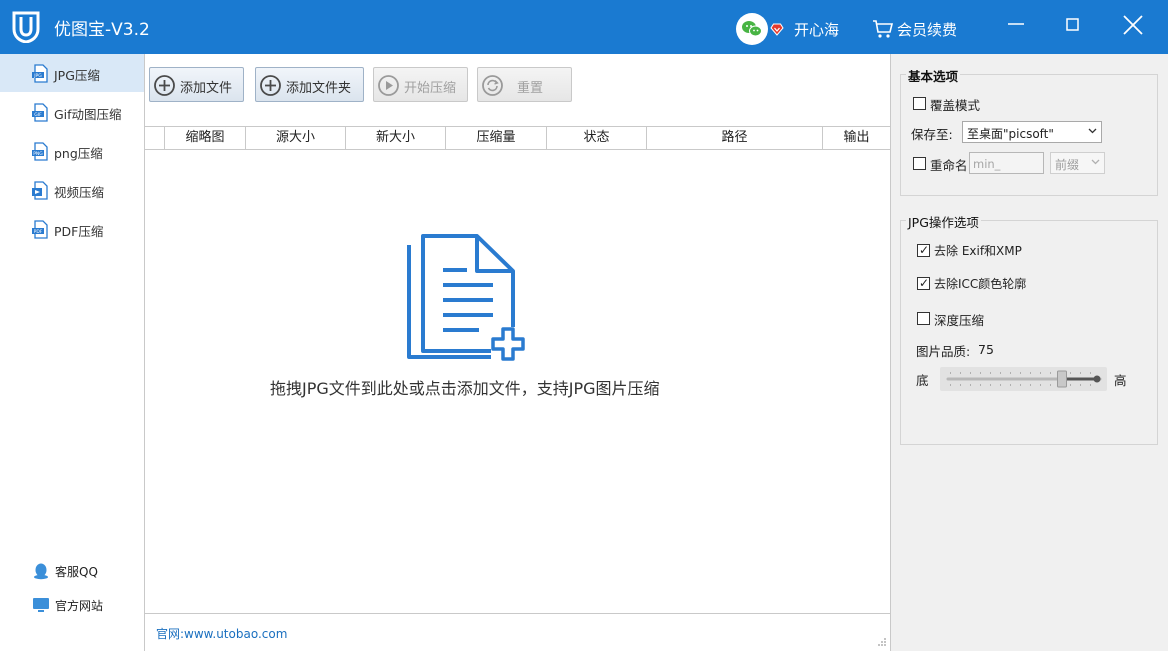 Image resolution: width=1168 pixels, height=651 pixels. What do you see at coordinates (978, 251) in the screenshot?
I see `remove-exif-label: 去除 Exif和XMP` at bounding box center [978, 251].